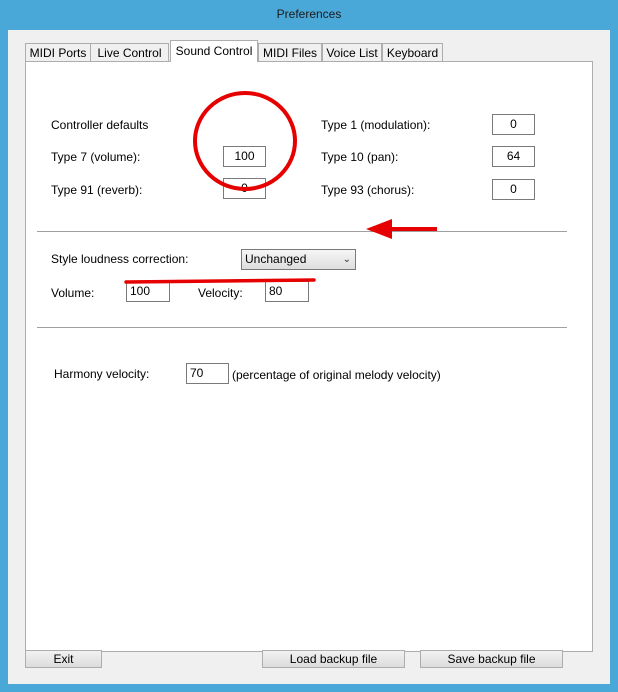 Image resolution: width=618 pixels, height=692 pixels. What do you see at coordinates (102, 374) in the screenshot?
I see `harmony-label: Harmony velocity:` at bounding box center [102, 374].